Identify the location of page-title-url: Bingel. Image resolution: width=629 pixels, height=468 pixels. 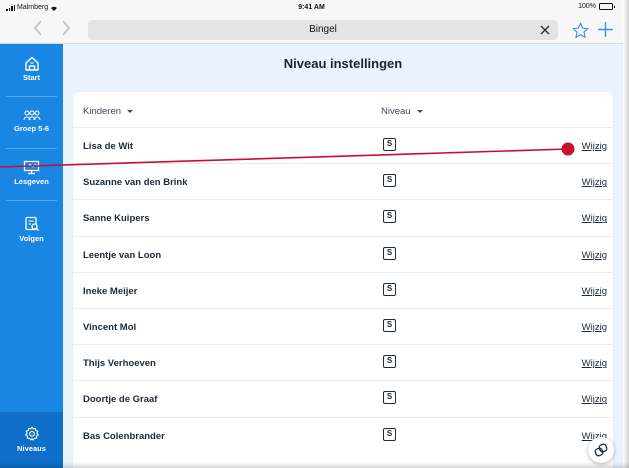
(323, 29).